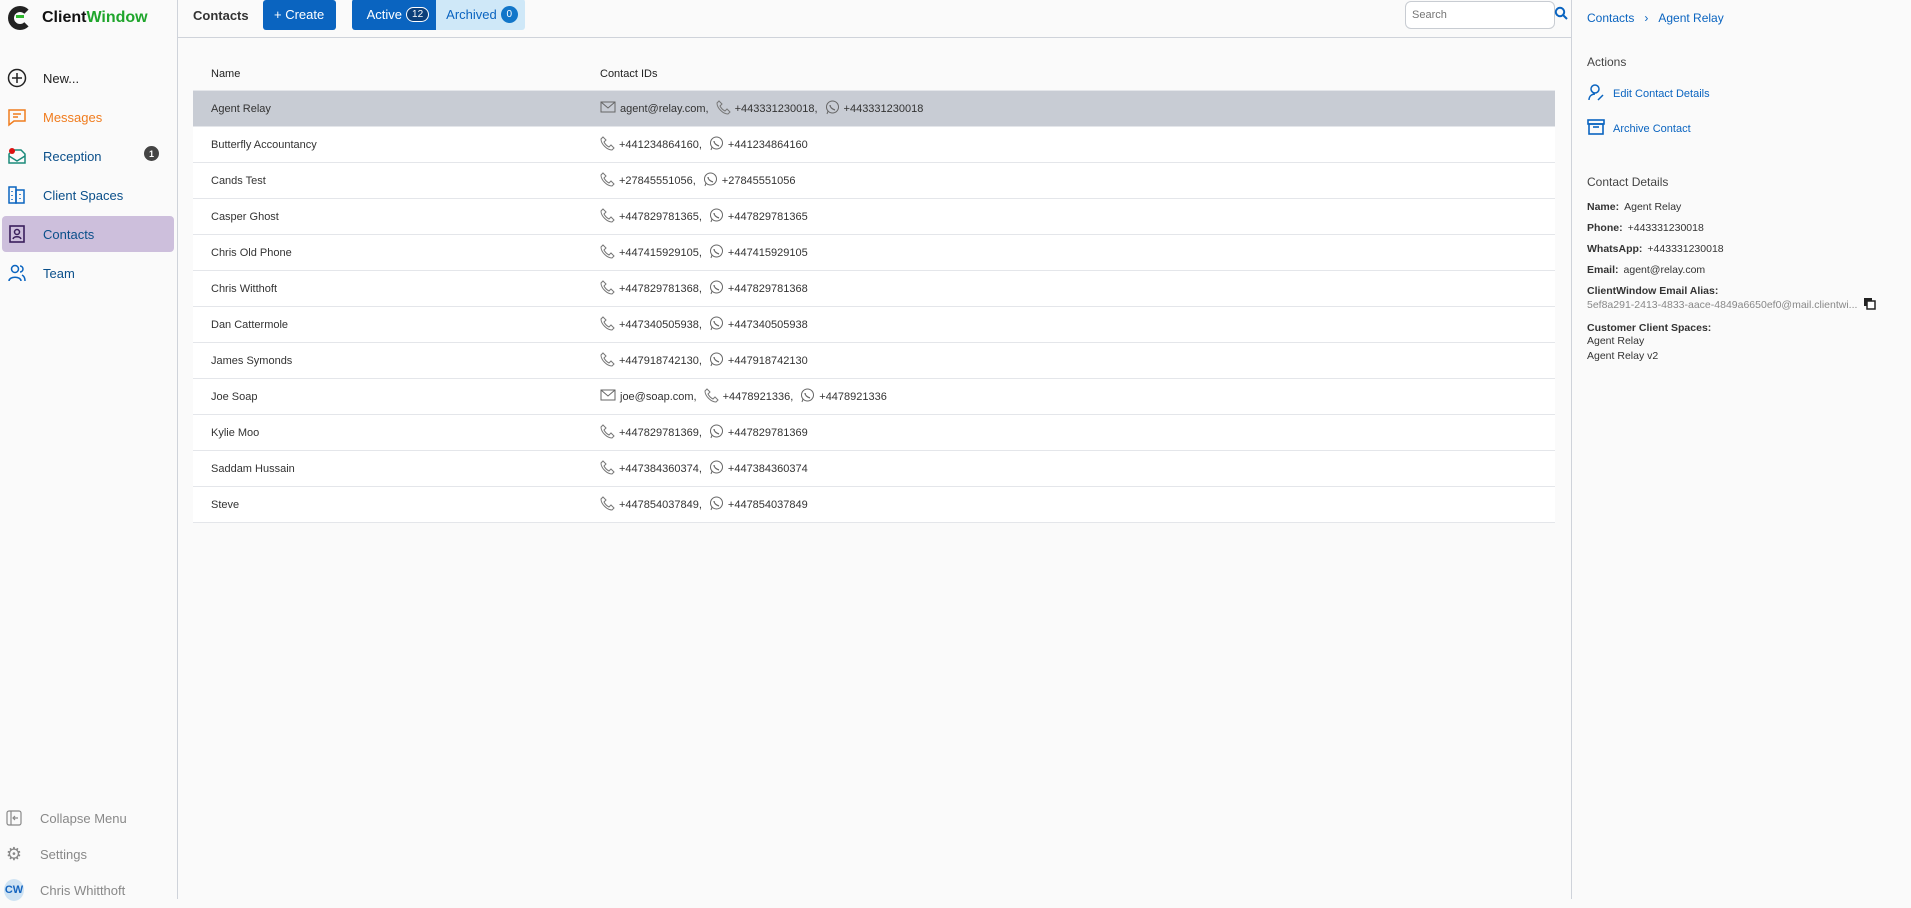  Describe the element at coordinates (758, 145) in the screenshot. I see `contact-id: +441234864160` at that location.